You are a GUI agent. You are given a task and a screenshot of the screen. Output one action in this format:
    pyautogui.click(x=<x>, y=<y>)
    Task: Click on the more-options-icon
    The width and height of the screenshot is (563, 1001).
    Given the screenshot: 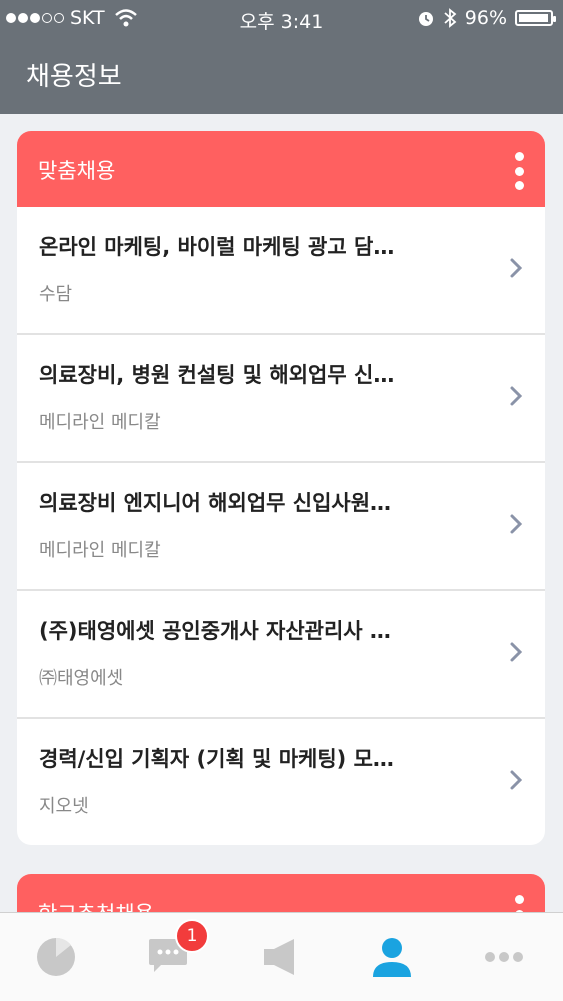 What is the action you would take?
    pyautogui.click(x=519, y=171)
    